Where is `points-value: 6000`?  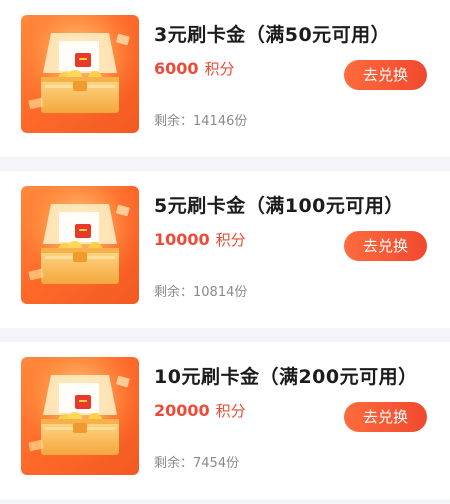 points-value: 6000 is located at coordinates (176, 68).